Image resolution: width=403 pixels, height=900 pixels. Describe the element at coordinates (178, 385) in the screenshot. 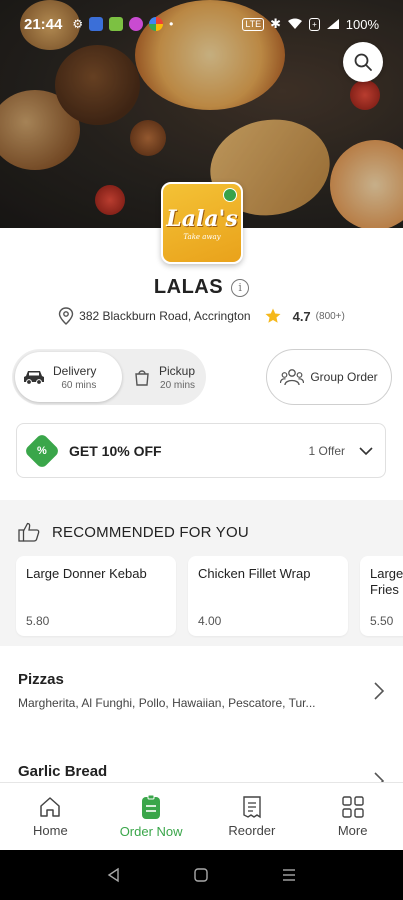

I see `pickup-time: 20 mins` at that location.